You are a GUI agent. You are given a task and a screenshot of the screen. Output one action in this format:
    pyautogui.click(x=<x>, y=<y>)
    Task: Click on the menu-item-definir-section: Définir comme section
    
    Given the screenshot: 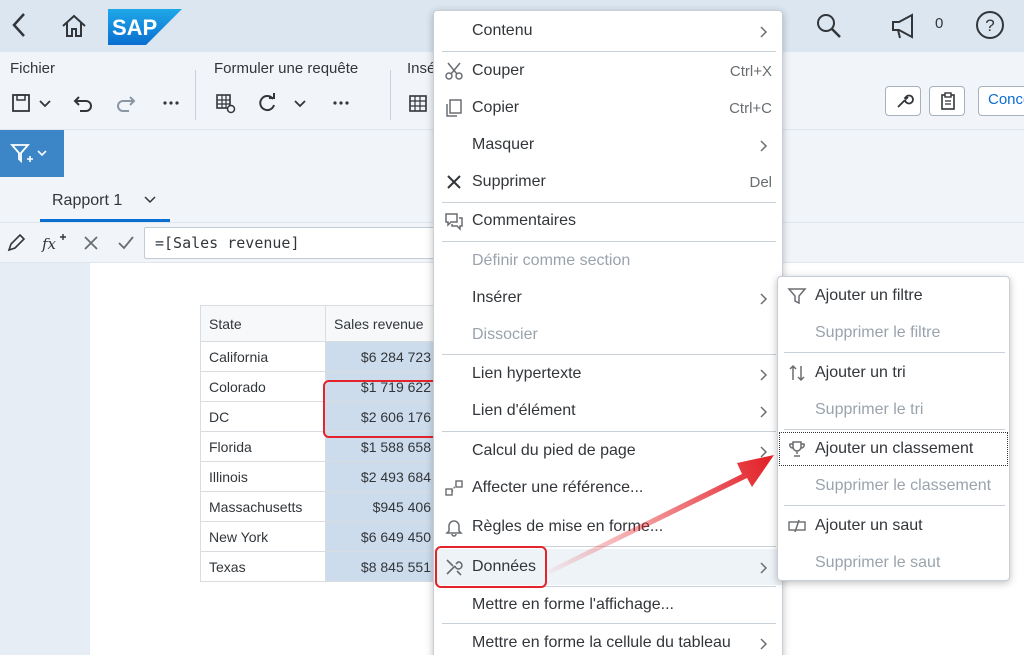 What is the action you would take?
    pyautogui.click(x=608, y=261)
    